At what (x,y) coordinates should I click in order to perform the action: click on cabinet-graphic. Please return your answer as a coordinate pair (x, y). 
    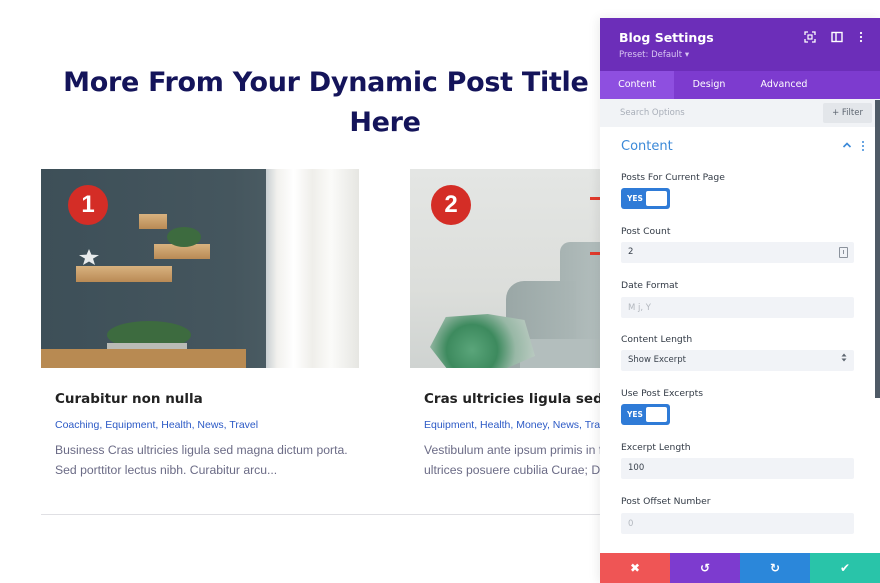
    Looking at the image, I should click on (143, 358).